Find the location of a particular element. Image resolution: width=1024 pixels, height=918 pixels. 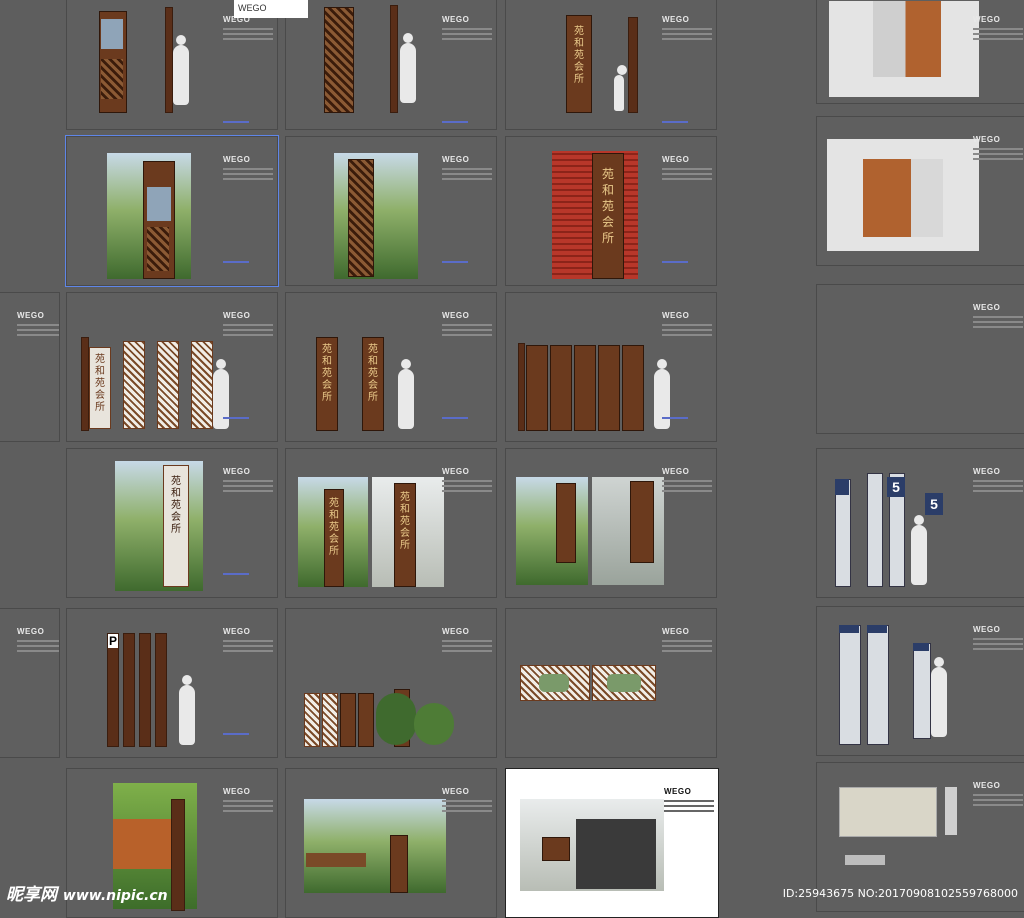

sign-panel: 苑和苑会所 is located at coordinates (579, 64).